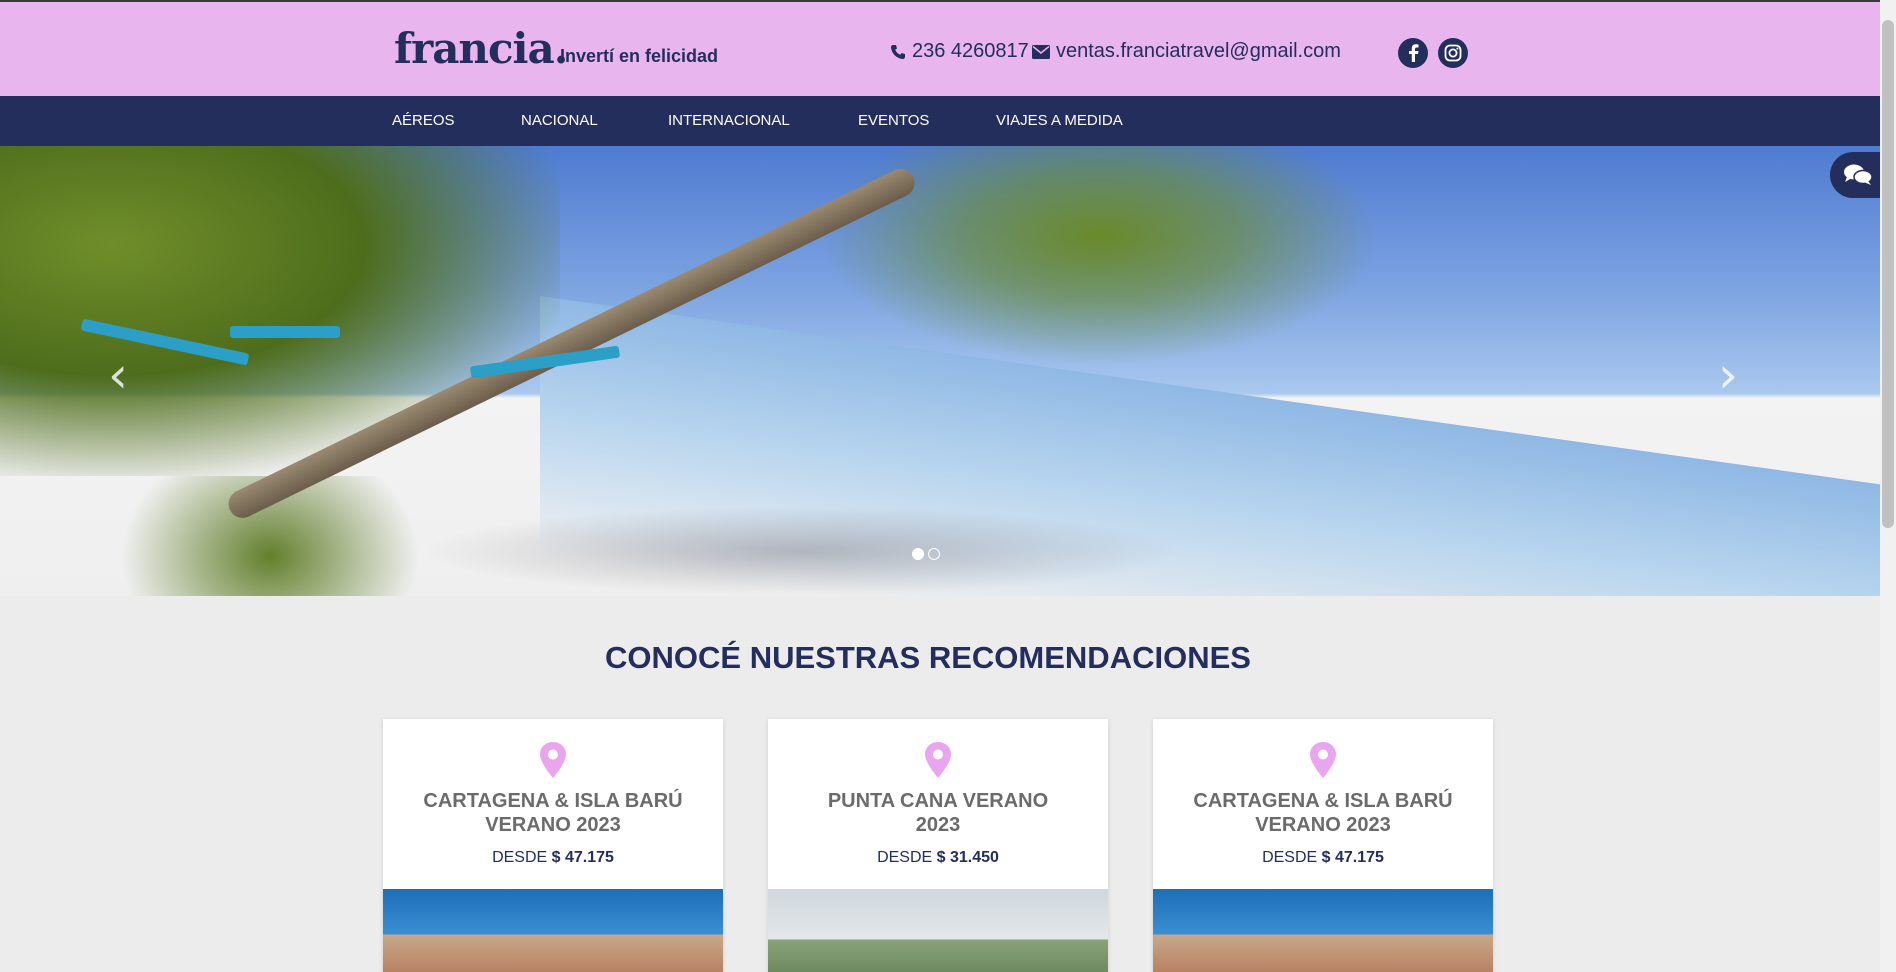 Image resolution: width=1896 pixels, height=972 pixels. Describe the element at coordinates (285, 332) in the screenshot. I see `hero-lounge-chair` at that location.